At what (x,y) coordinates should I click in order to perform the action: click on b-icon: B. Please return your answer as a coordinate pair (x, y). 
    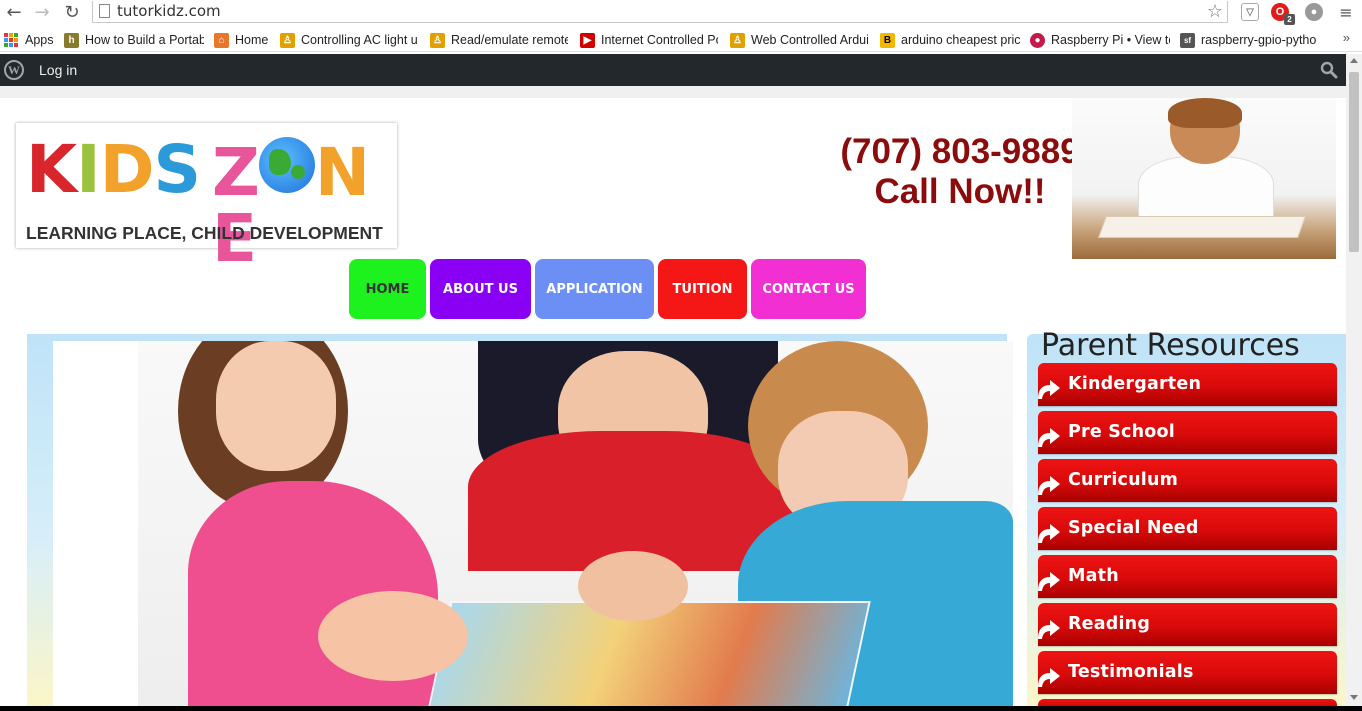
    Looking at the image, I should click on (887, 40).